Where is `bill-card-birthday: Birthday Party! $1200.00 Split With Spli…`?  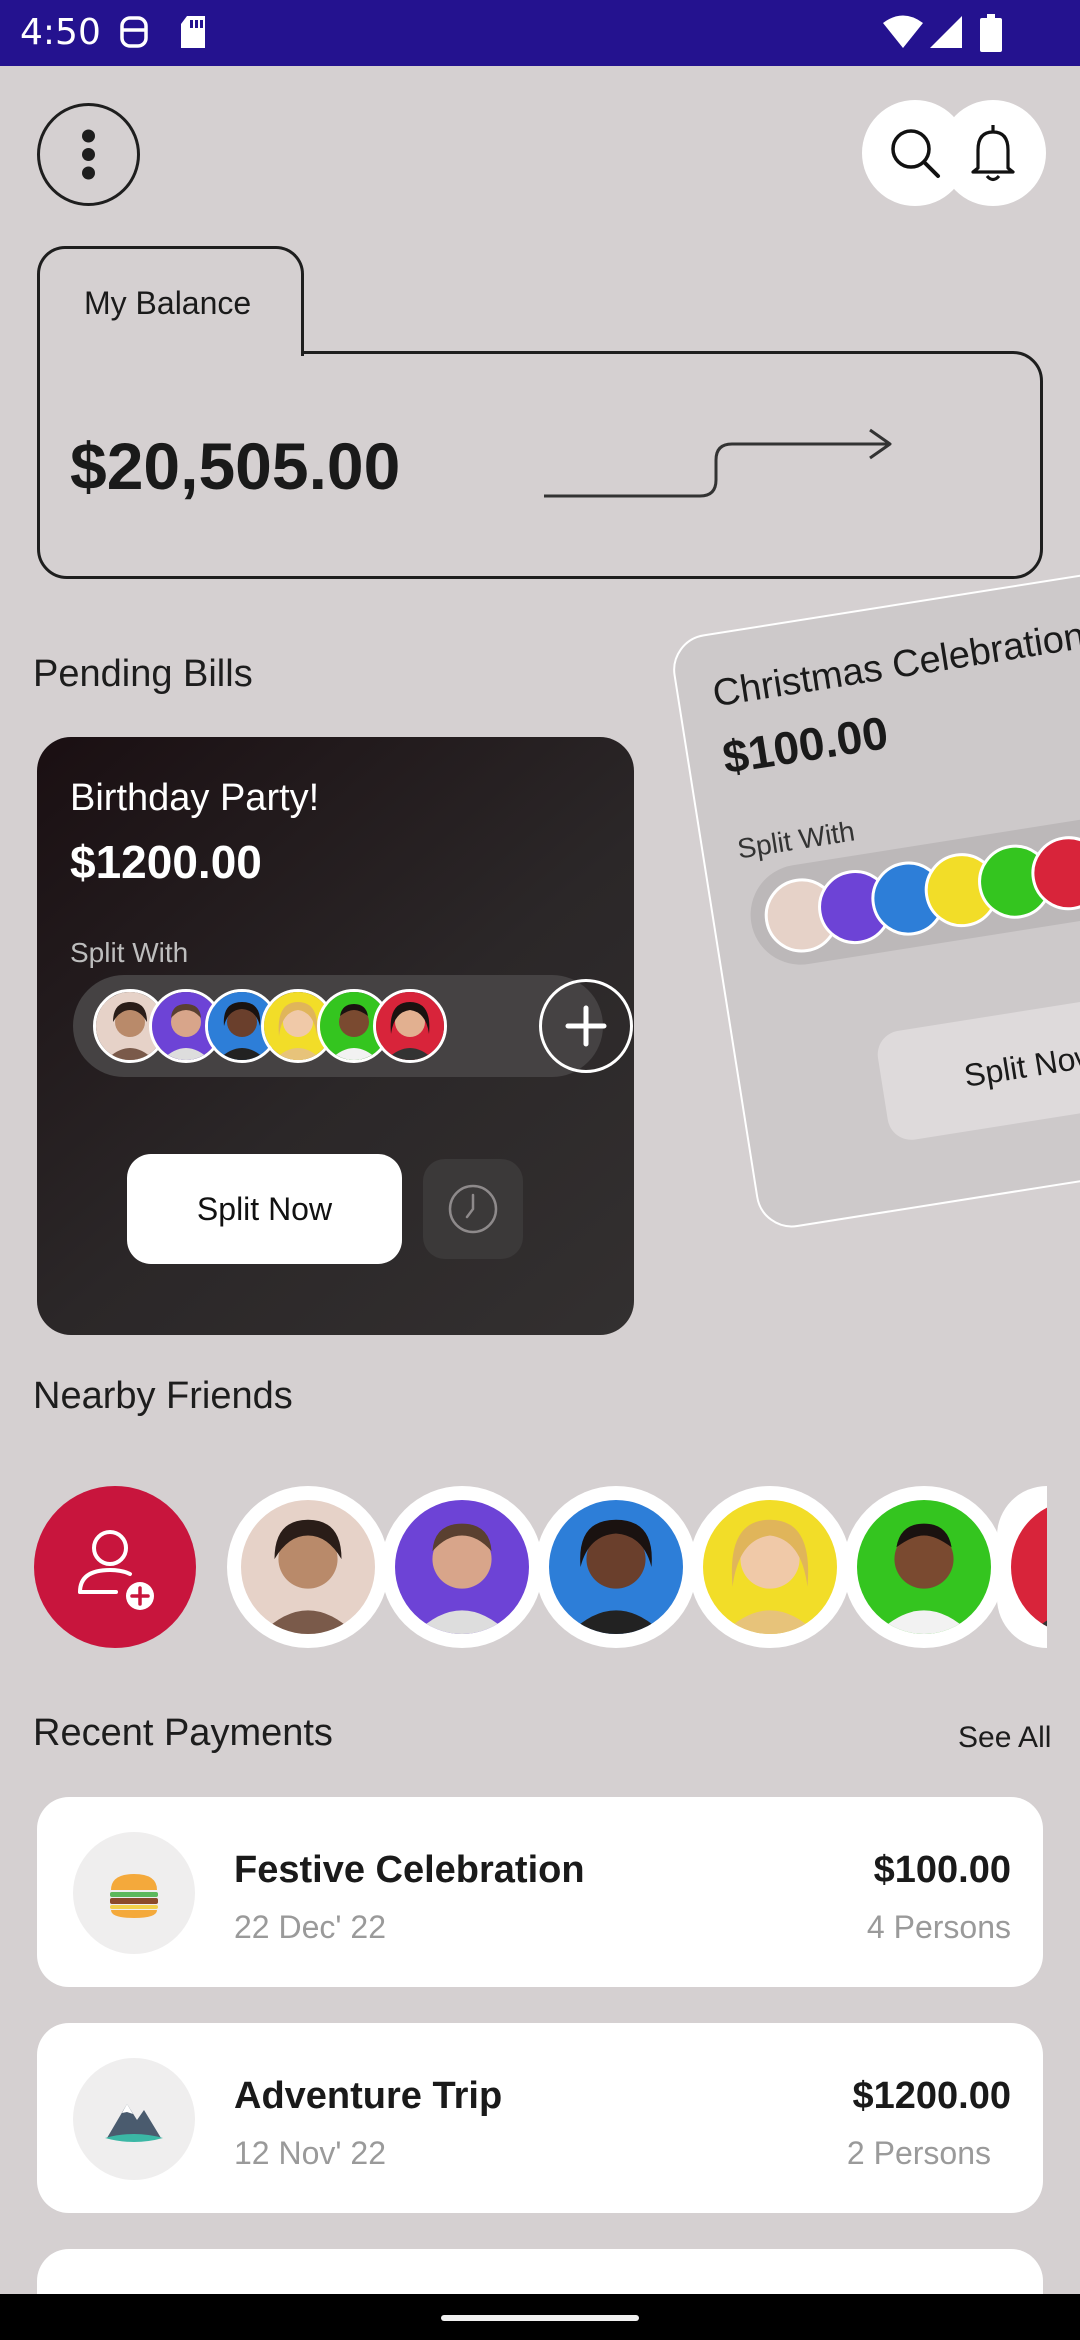
bill-card-birthday: Birthday Party! $1200.00 Split With Spli… is located at coordinates (335, 1036).